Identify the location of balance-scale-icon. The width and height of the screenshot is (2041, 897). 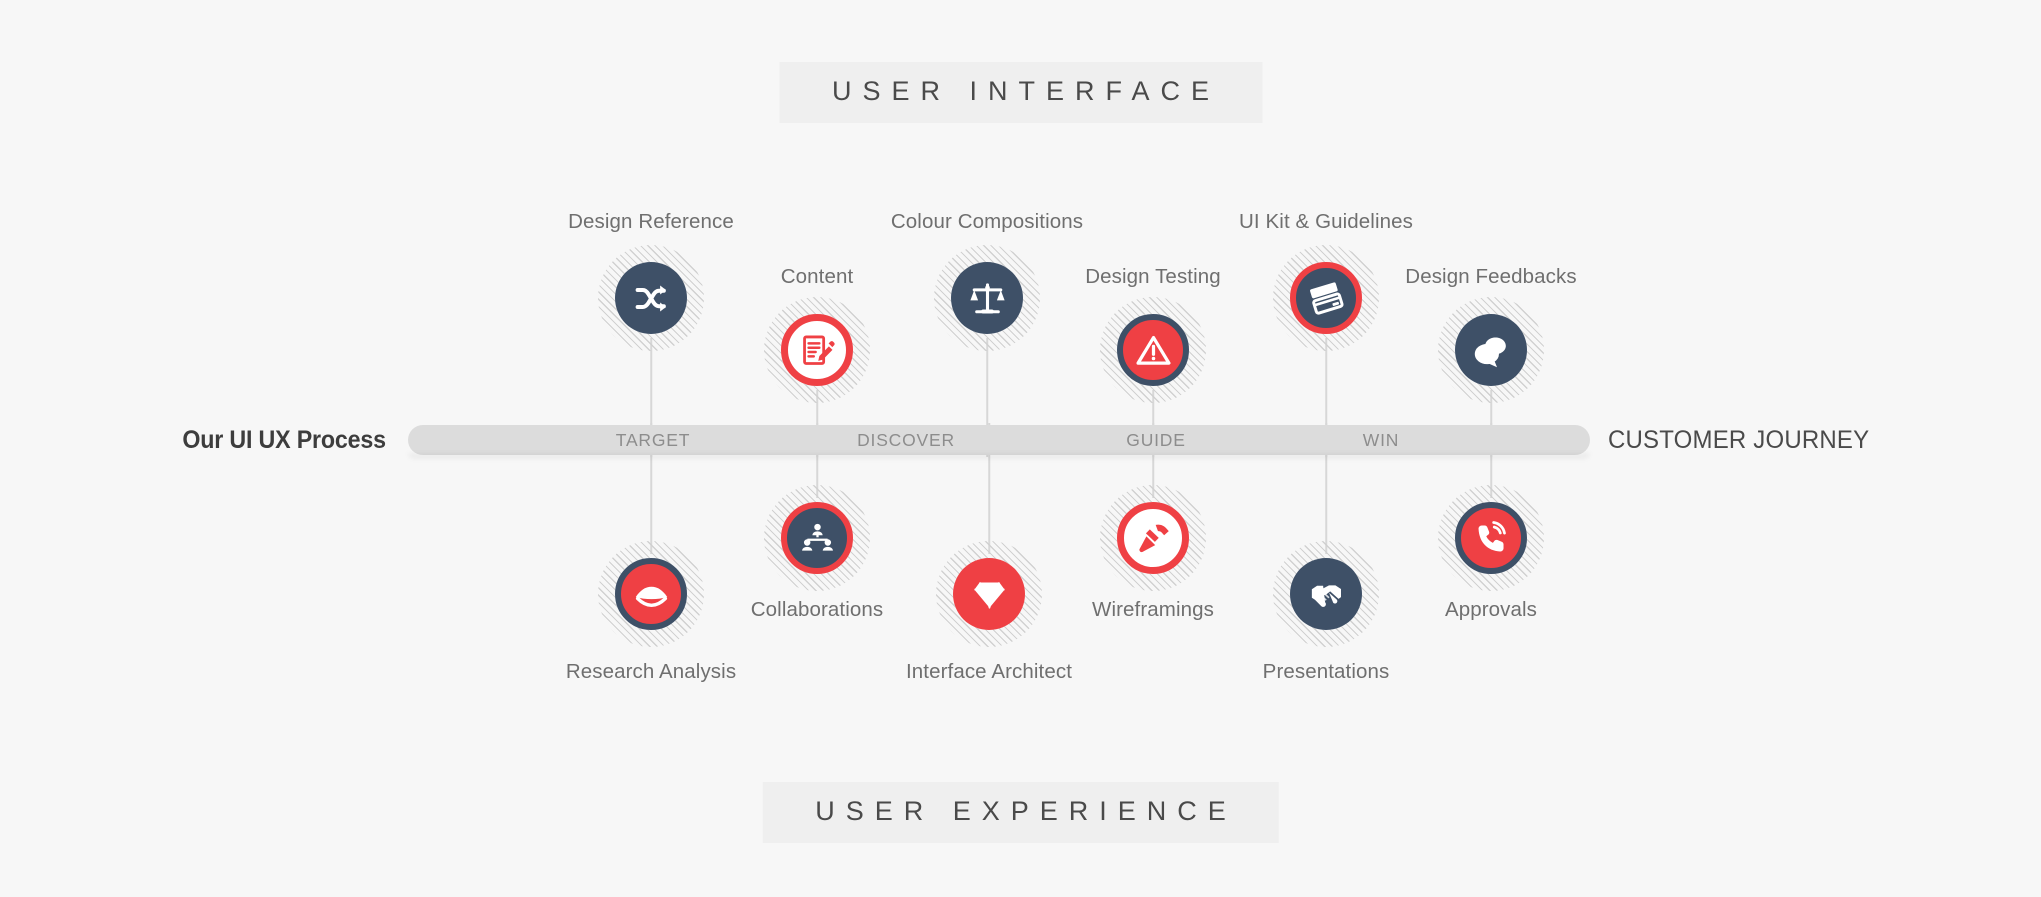
(987, 298).